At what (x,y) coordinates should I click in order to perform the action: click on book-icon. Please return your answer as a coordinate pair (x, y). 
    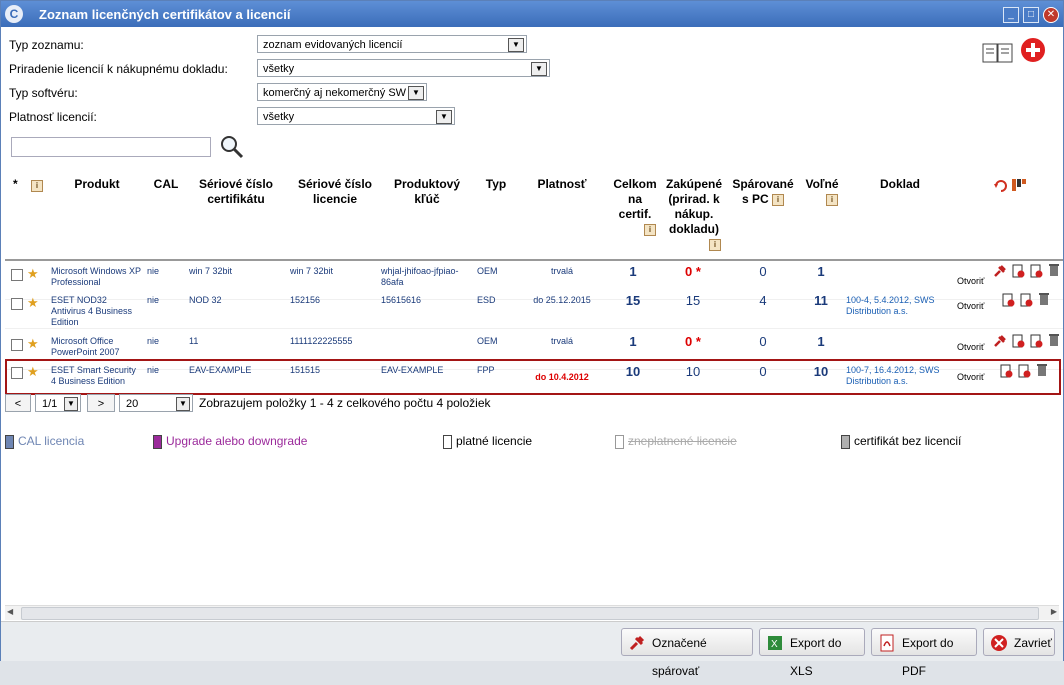
    Looking at the image, I should click on (998, 53).